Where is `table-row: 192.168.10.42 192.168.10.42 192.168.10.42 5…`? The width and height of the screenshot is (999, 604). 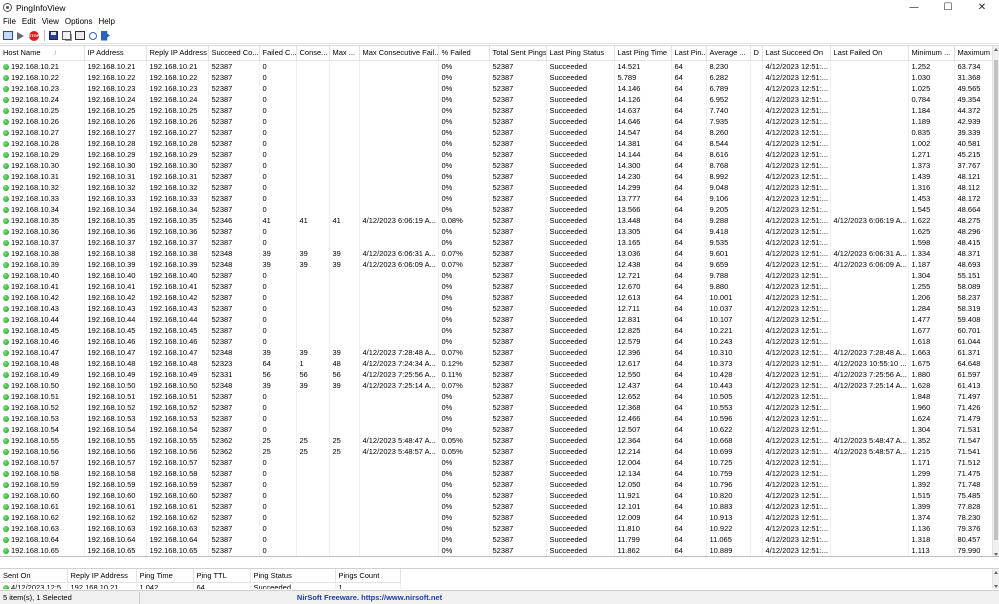
table-row: 192.168.10.42 192.168.10.42 192.168.10.42 5… is located at coordinates (499, 297).